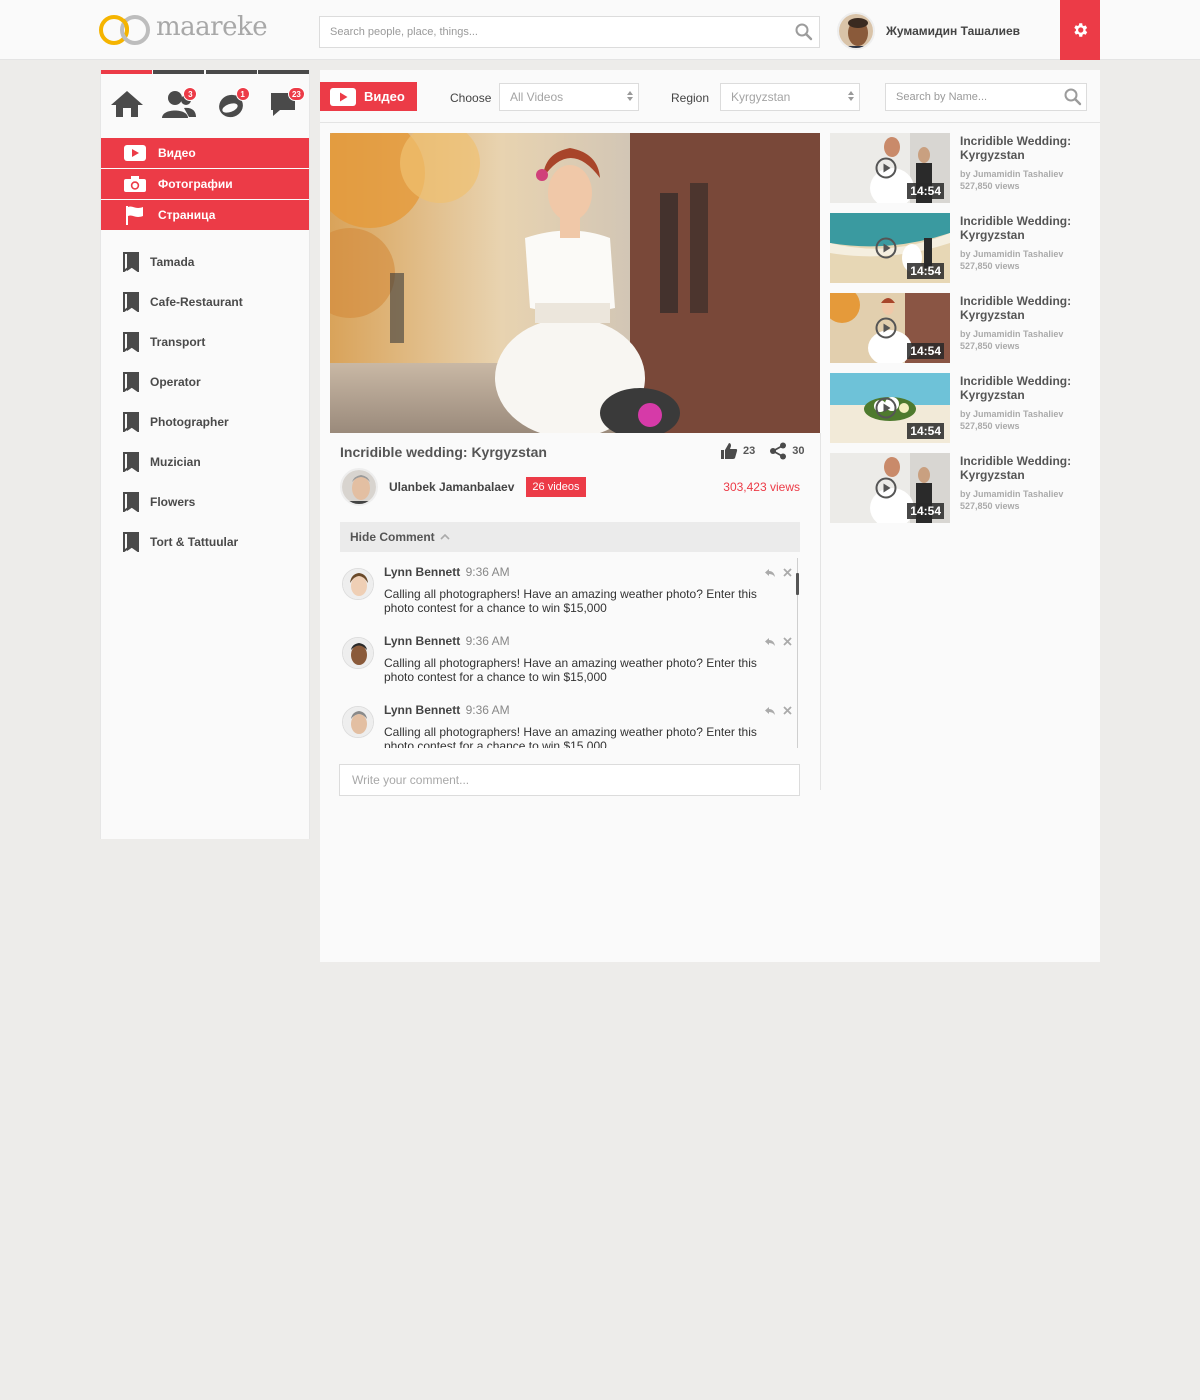 Image resolution: width=1200 pixels, height=1400 pixels. I want to click on sub-item: Muzician, so click(205, 462).